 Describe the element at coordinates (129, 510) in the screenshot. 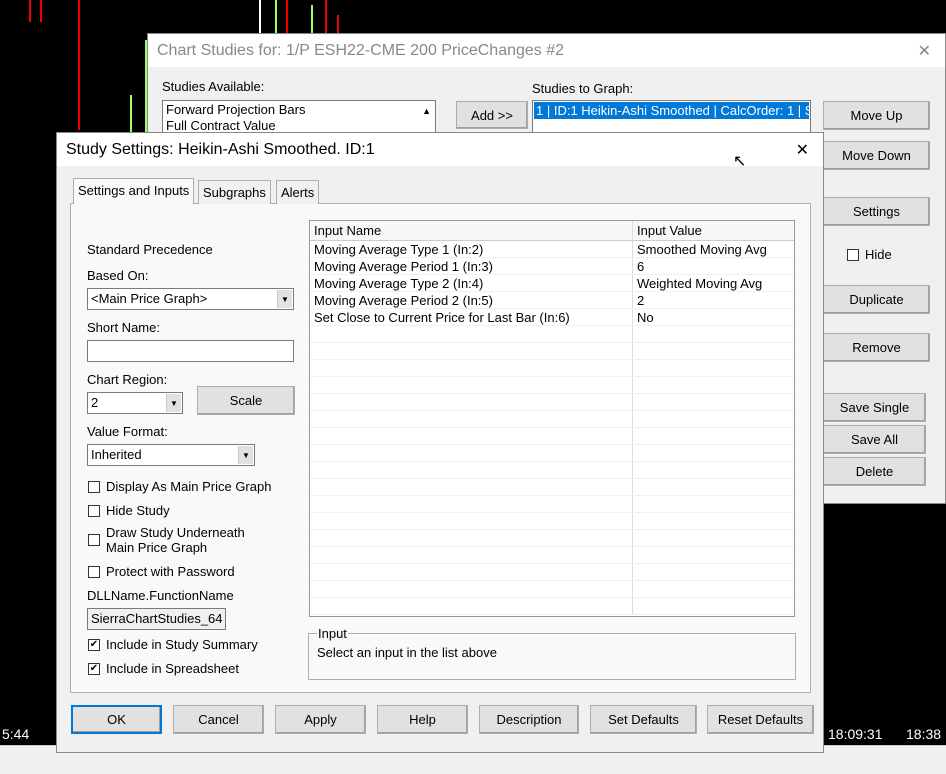

I see `hide-study-checkbox: Hide Study` at that location.